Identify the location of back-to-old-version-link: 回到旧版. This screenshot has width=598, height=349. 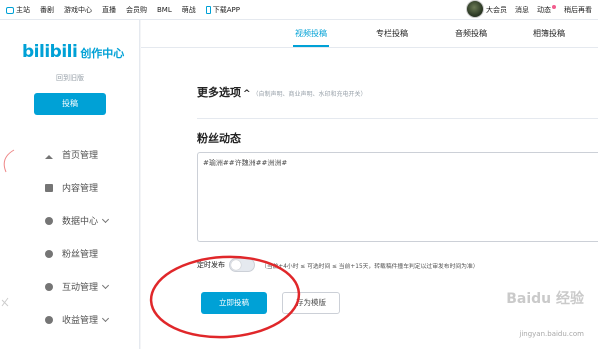
(70, 78).